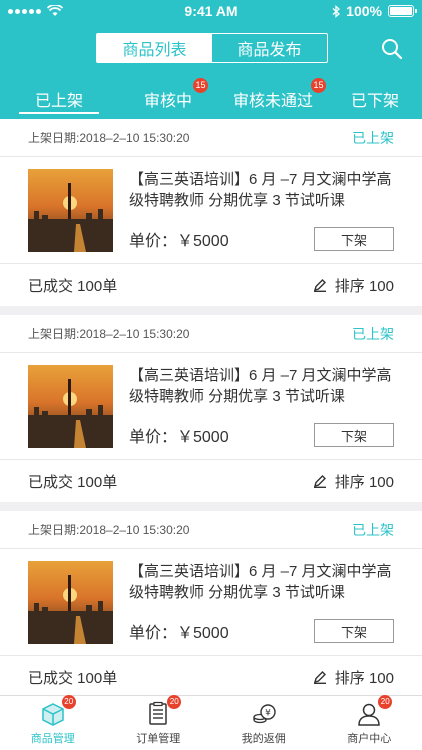  What do you see at coordinates (52, 739) in the screenshot?
I see `tabbar-label: 商品管理` at bounding box center [52, 739].